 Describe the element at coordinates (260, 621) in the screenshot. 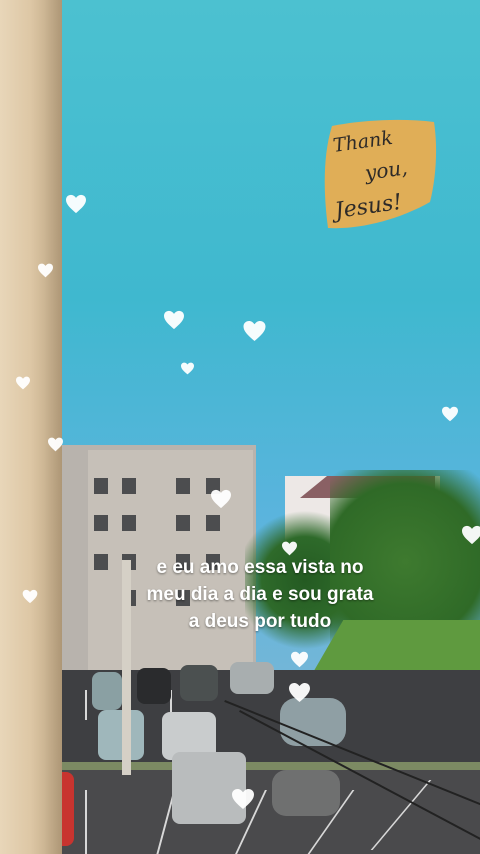

I see `caption-line: a deus por tudo` at that location.